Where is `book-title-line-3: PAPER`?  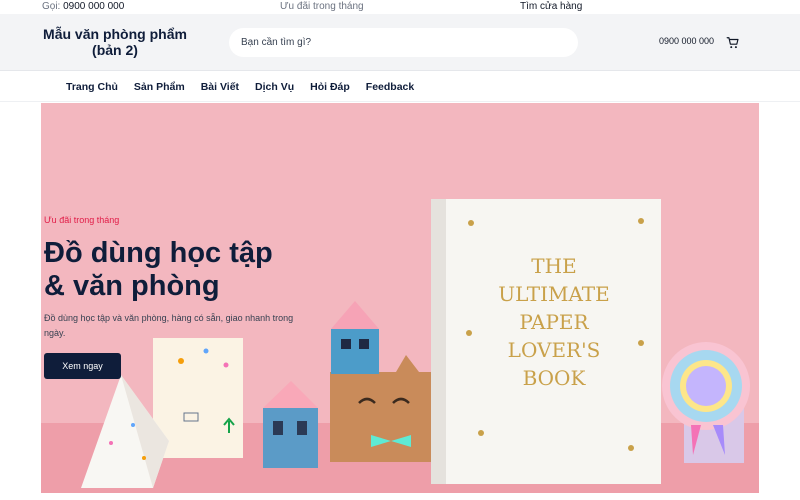 book-title-line-3: PAPER is located at coordinates (554, 322).